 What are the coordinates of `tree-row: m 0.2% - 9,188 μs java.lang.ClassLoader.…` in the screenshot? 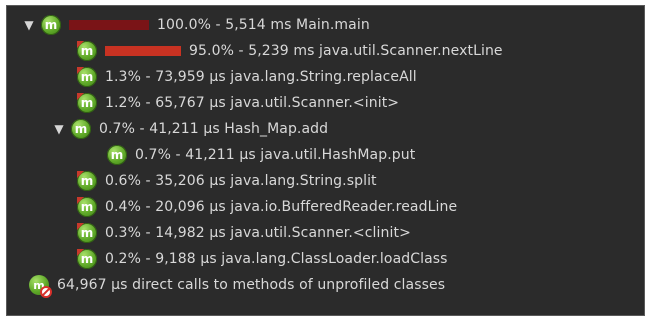 It's located at (325, 259).